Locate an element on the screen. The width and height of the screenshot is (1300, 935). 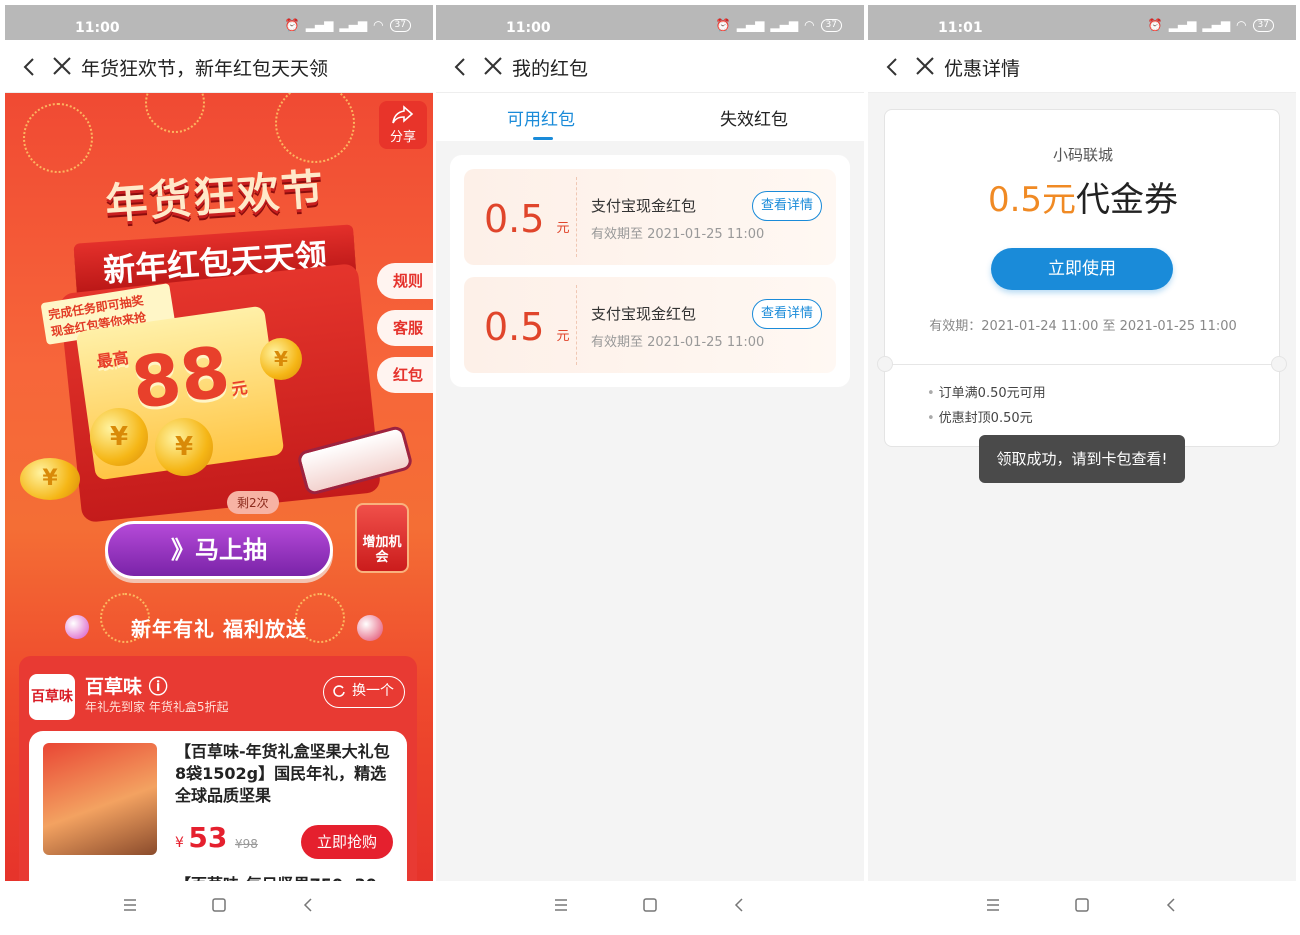
title-bar: 年货狂欢节，新年红包天天领 is located at coordinates (219, 66).